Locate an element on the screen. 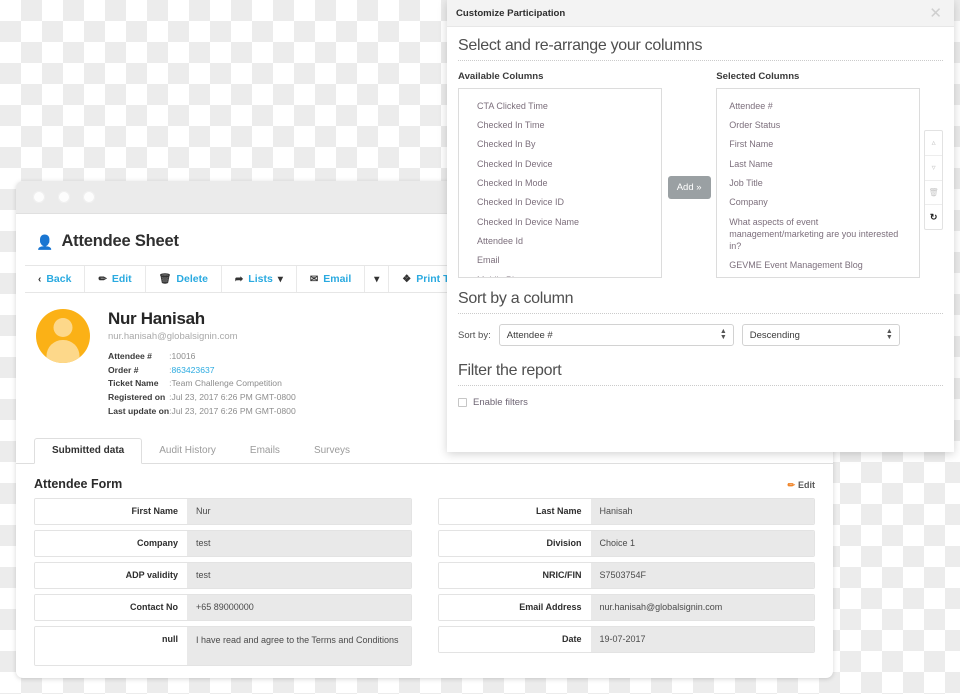 Image resolution: width=960 pixels, height=694 pixels. remove-trash-icon: 🗑 is located at coordinates (933, 193).